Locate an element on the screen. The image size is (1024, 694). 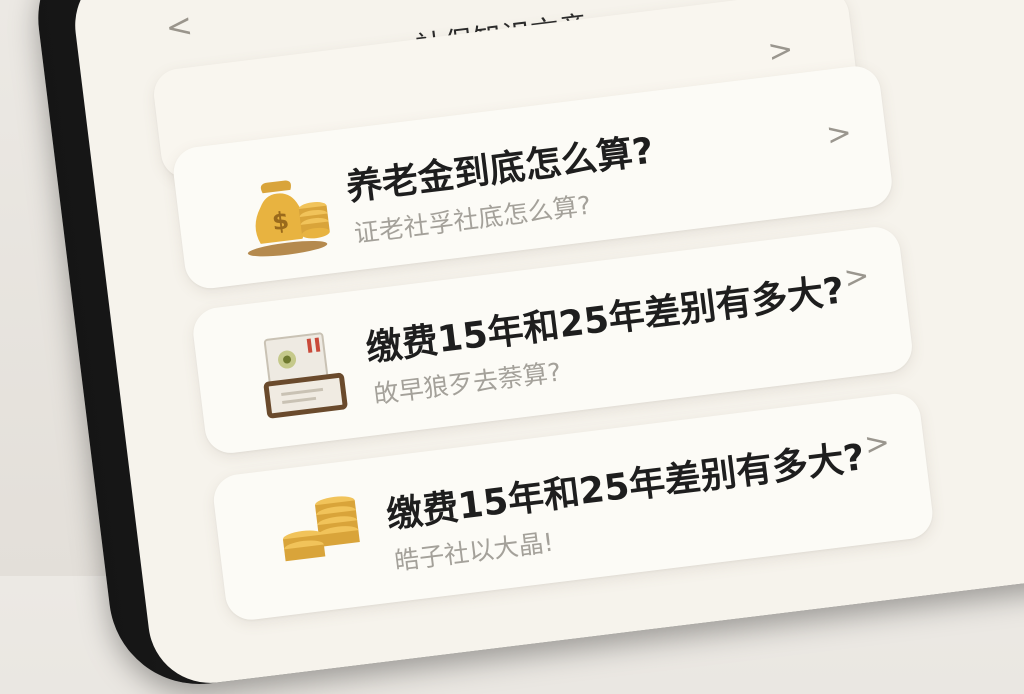
document-calculator-icon is located at coordinates (302, 371).